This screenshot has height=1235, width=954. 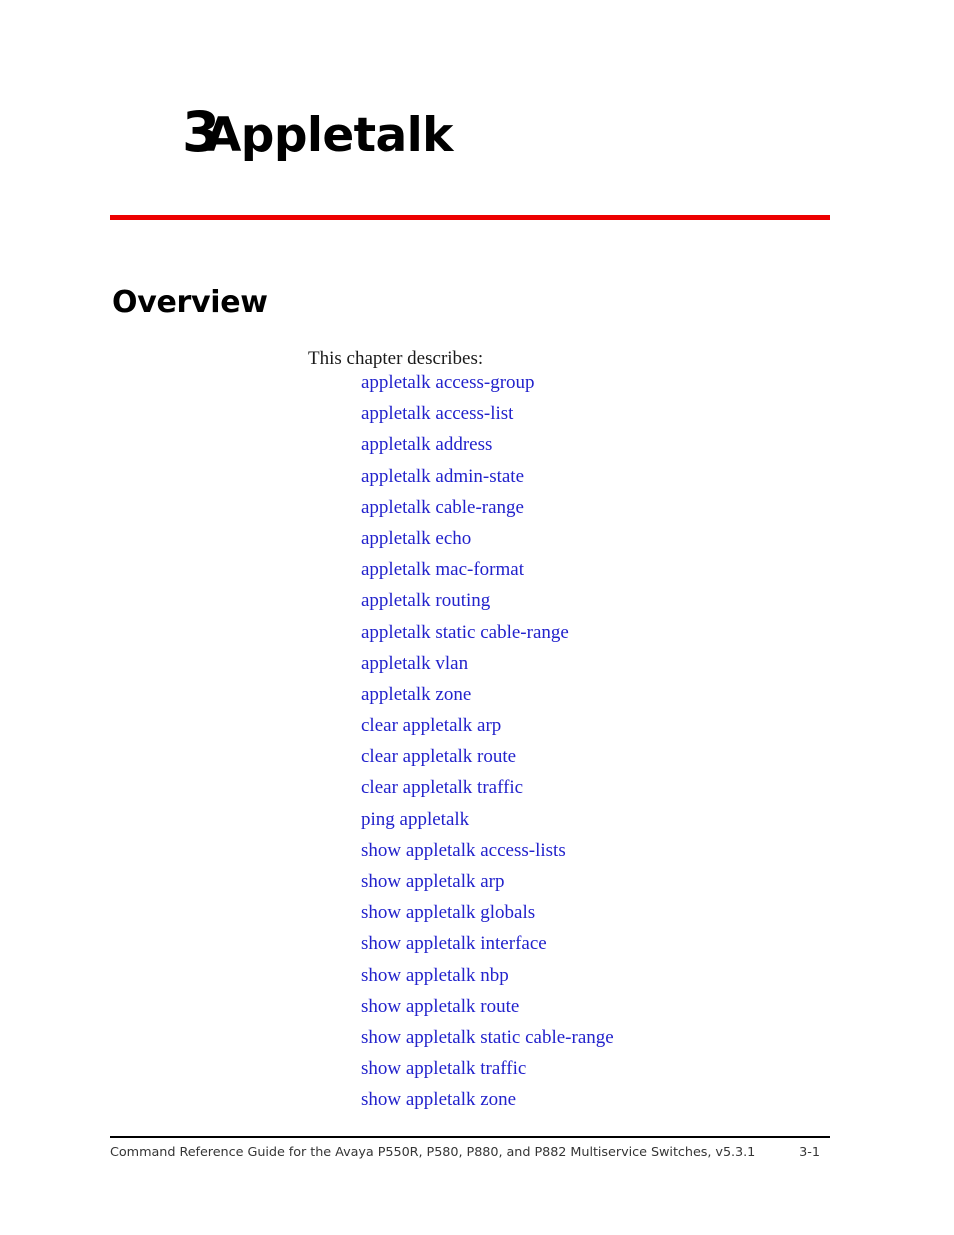 I want to click on footer-page-number: 3-1, so click(x=809, y=1152).